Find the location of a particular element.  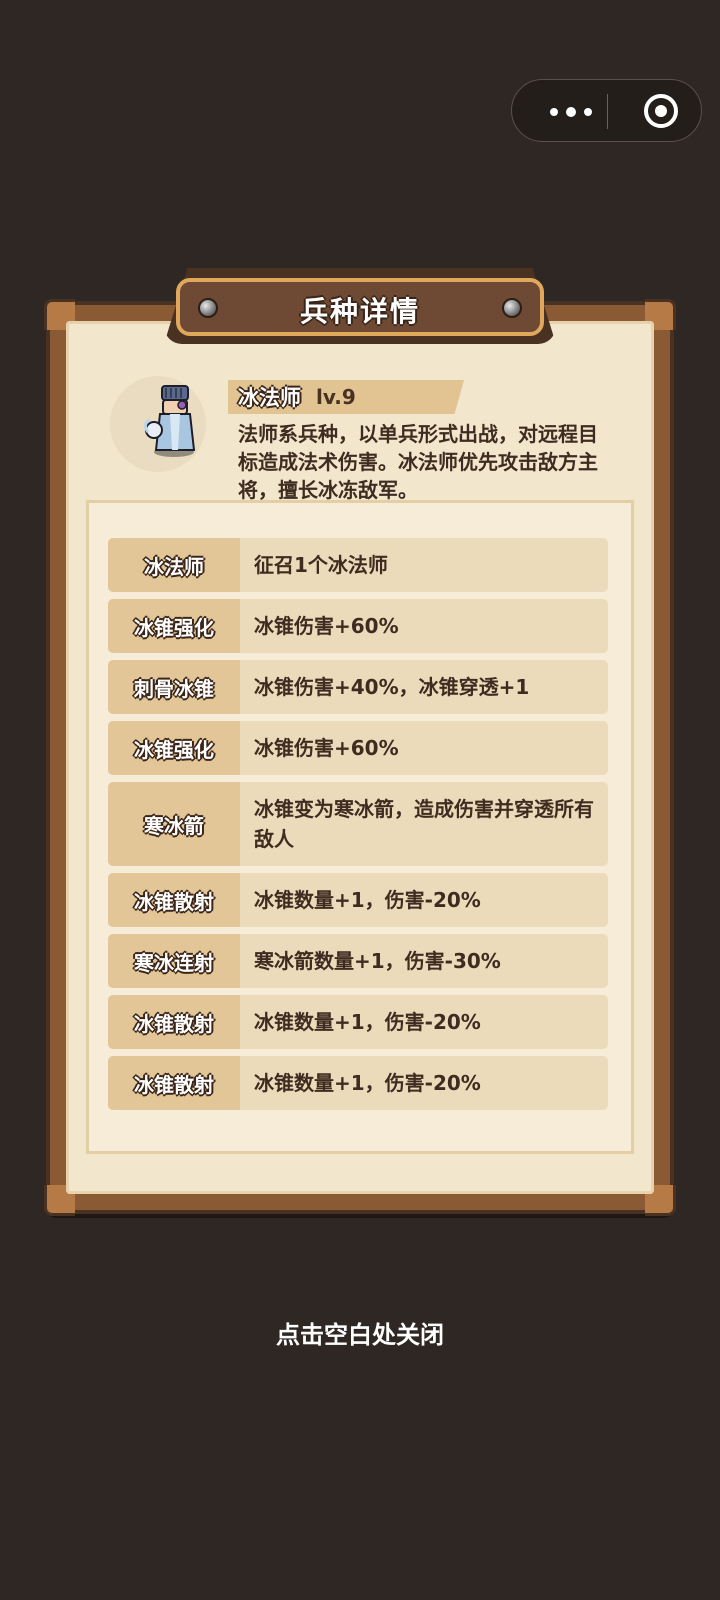

dialog-title: 兵种详情 is located at coordinates (359, 311).